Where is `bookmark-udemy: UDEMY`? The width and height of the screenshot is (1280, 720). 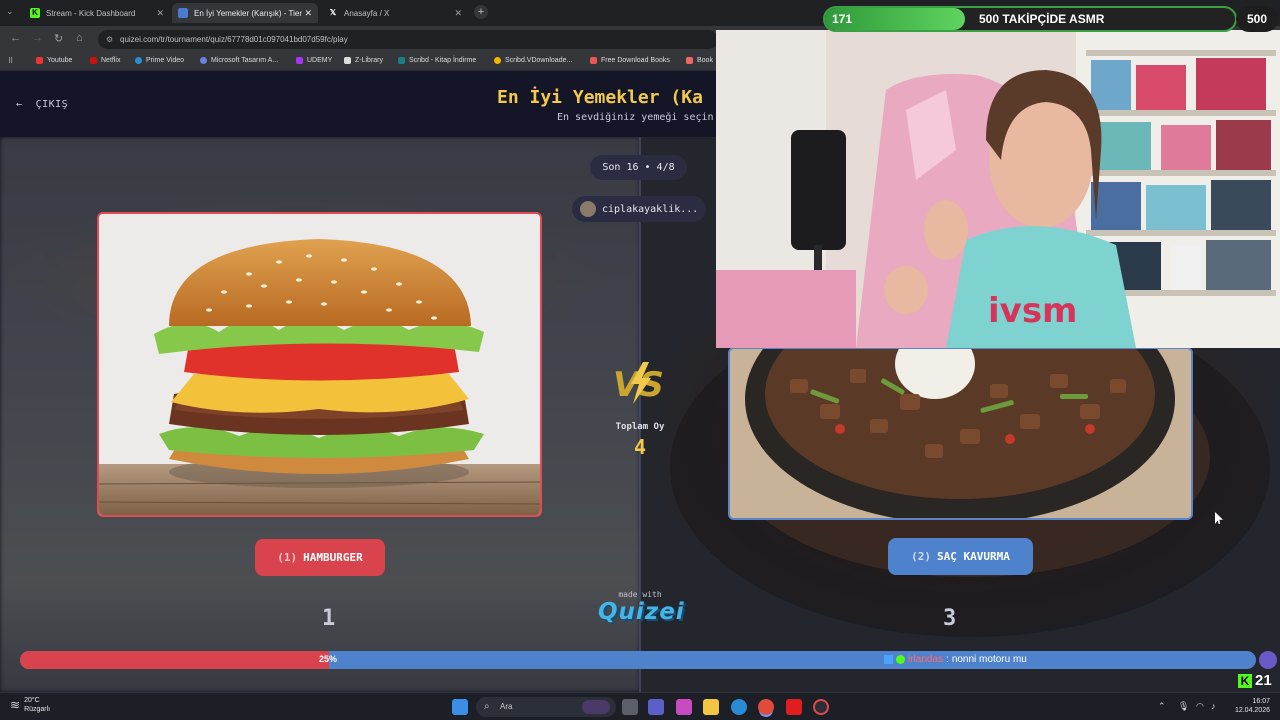 bookmark-udemy: UDEMY is located at coordinates (314, 60).